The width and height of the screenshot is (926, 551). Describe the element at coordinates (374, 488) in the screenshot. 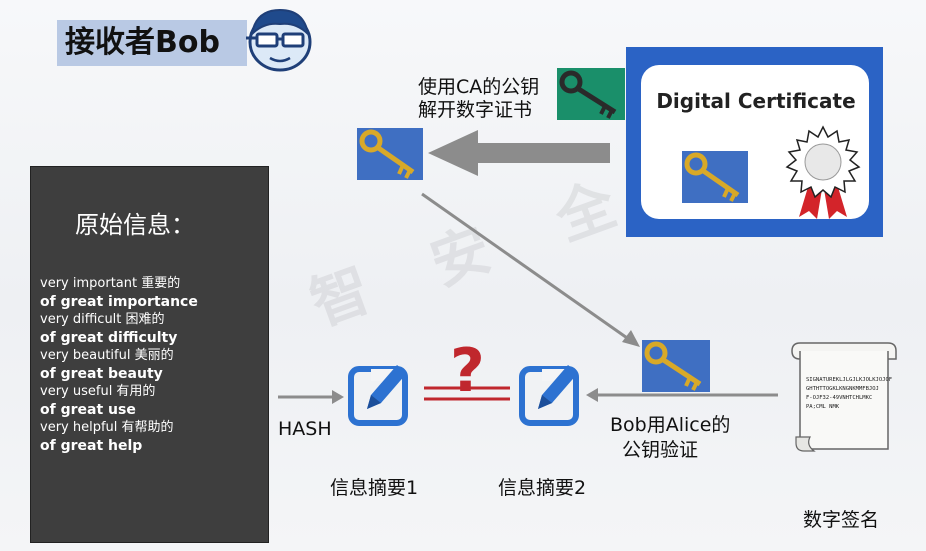

I see `digest1-label: 信息摘要1` at that location.